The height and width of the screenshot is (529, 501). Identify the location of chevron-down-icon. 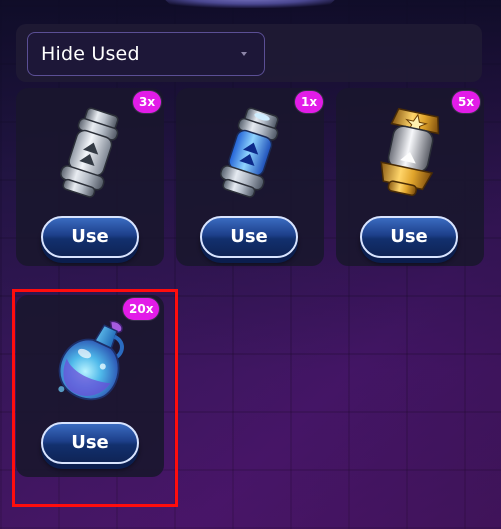
(244, 54).